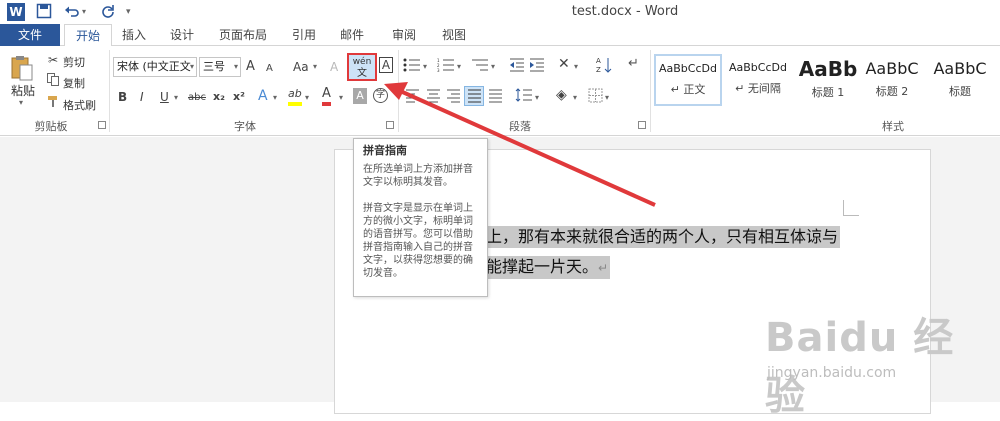 The image size is (1000, 421). I want to click on font-name-value: 宋体 (中文正文, so click(154, 66).